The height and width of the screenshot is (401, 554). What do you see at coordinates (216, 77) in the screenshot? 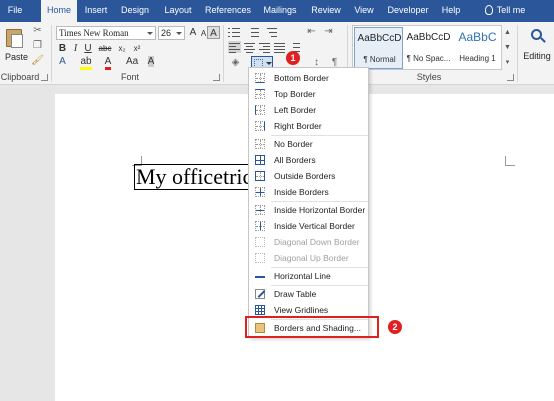
I see `font-launcher-icon` at bounding box center [216, 77].